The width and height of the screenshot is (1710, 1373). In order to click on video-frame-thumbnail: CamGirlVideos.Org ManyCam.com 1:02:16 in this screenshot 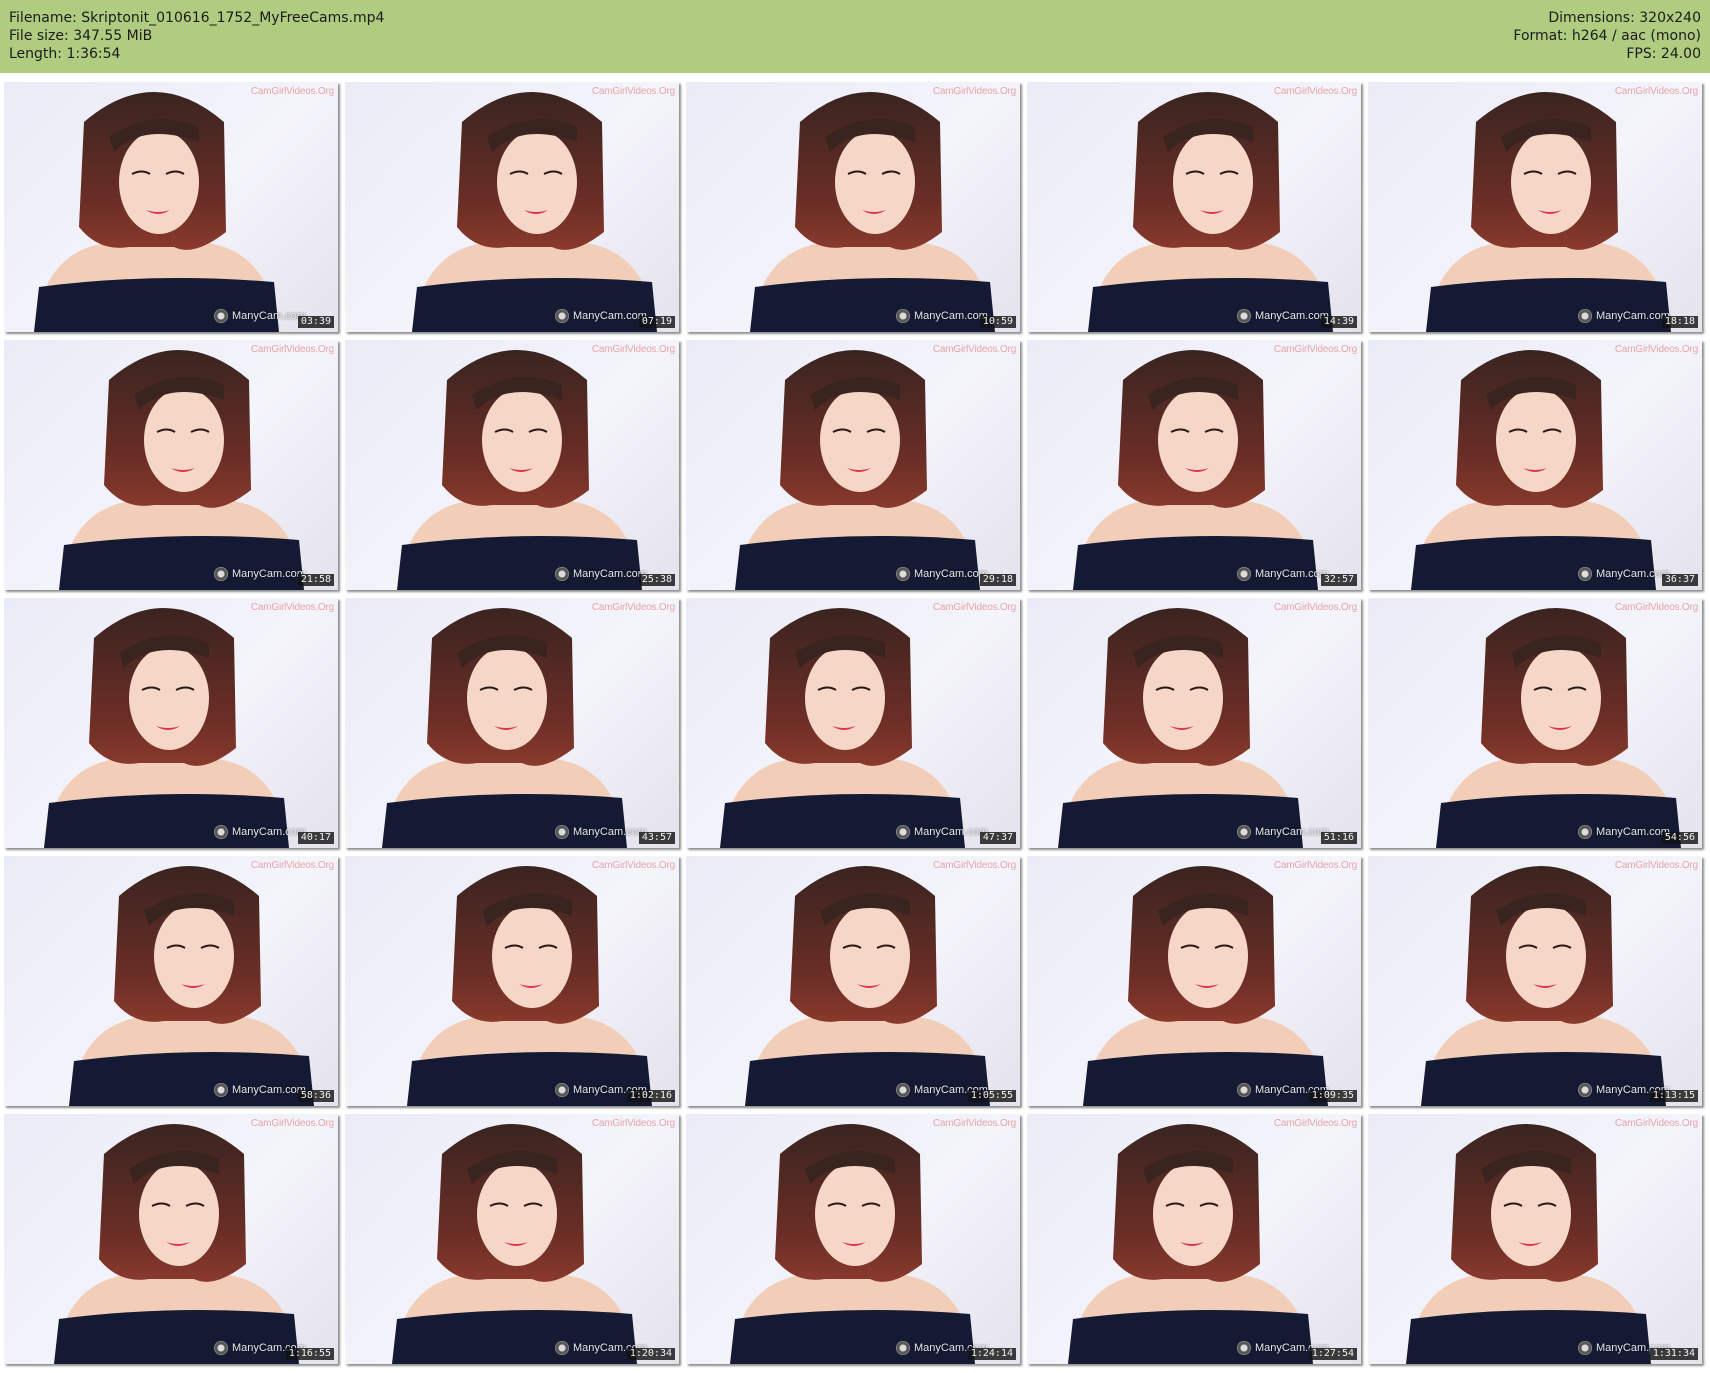, I will do `click(512, 981)`.